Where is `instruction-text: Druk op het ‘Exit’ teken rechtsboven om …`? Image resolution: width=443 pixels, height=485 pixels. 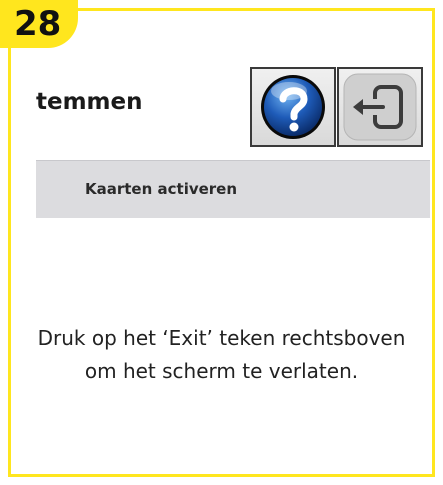 instruction-text: Druk op het ‘Exit’ teken rechtsboven om … is located at coordinates (221, 354).